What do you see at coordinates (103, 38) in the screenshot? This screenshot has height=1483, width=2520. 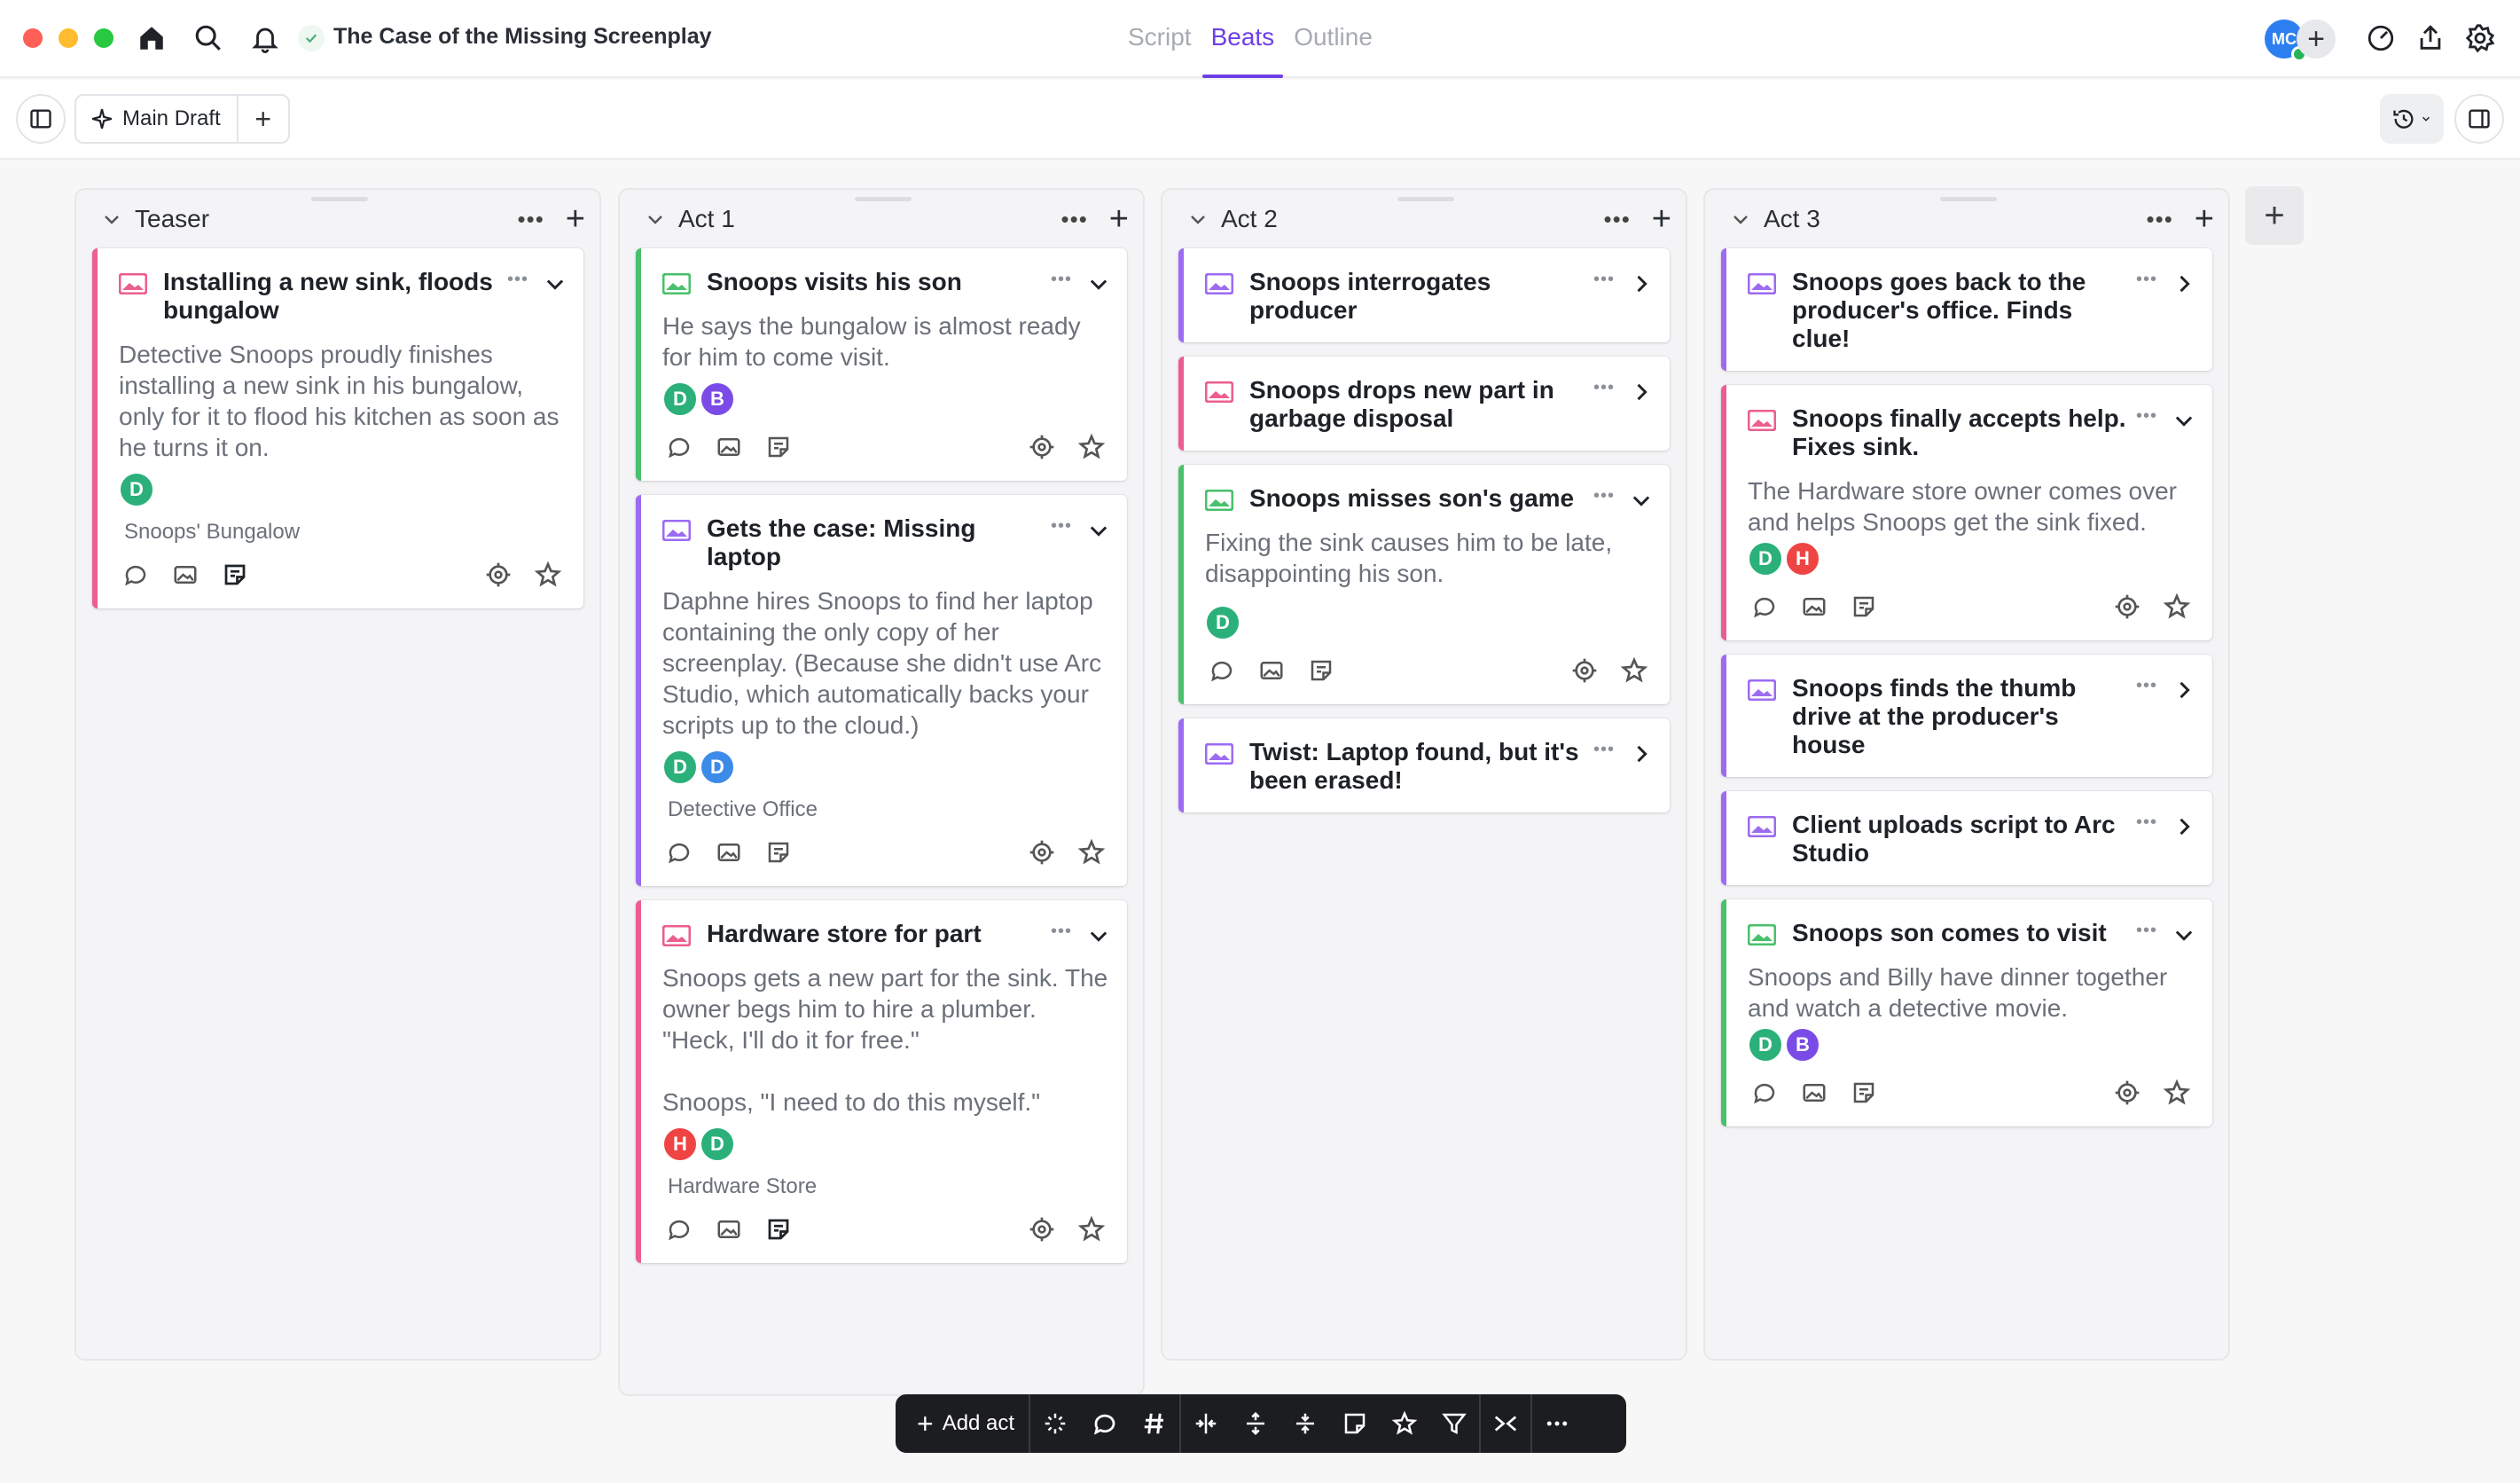 I see `maximize-window-button` at bounding box center [103, 38].